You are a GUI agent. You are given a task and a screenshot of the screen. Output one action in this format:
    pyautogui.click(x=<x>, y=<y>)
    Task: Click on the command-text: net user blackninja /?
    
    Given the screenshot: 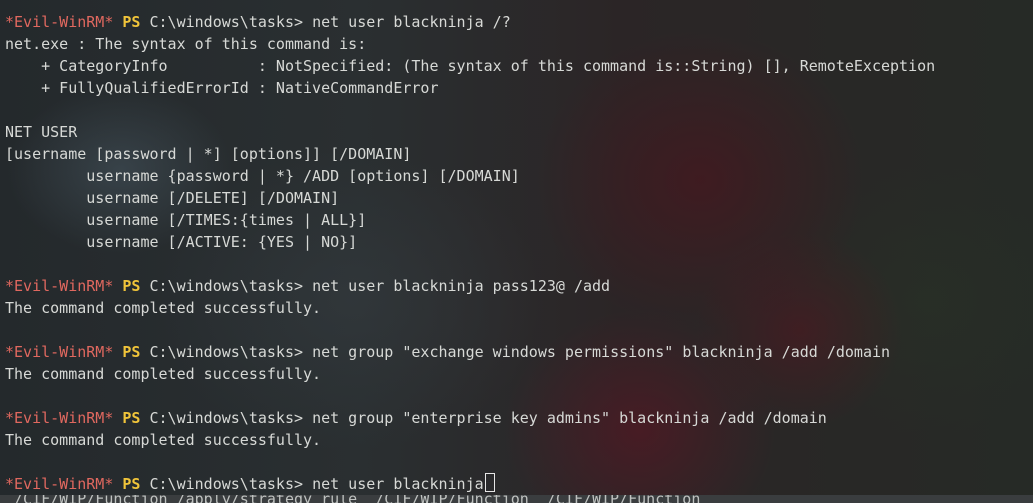 What is the action you would take?
    pyautogui.click(x=411, y=22)
    